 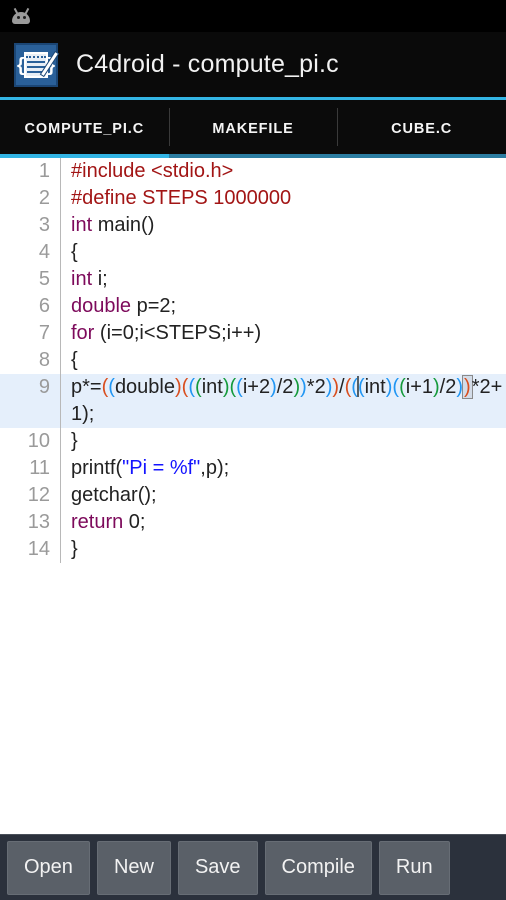 What do you see at coordinates (119, 225) in the screenshot?
I see `code-token: main` at bounding box center [119, 225].